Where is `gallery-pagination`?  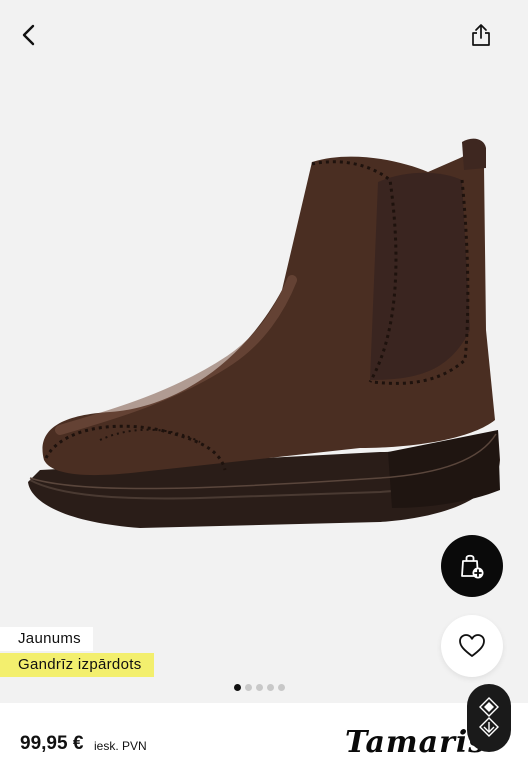
gallery-pagination is located at coordinates (259, 687).